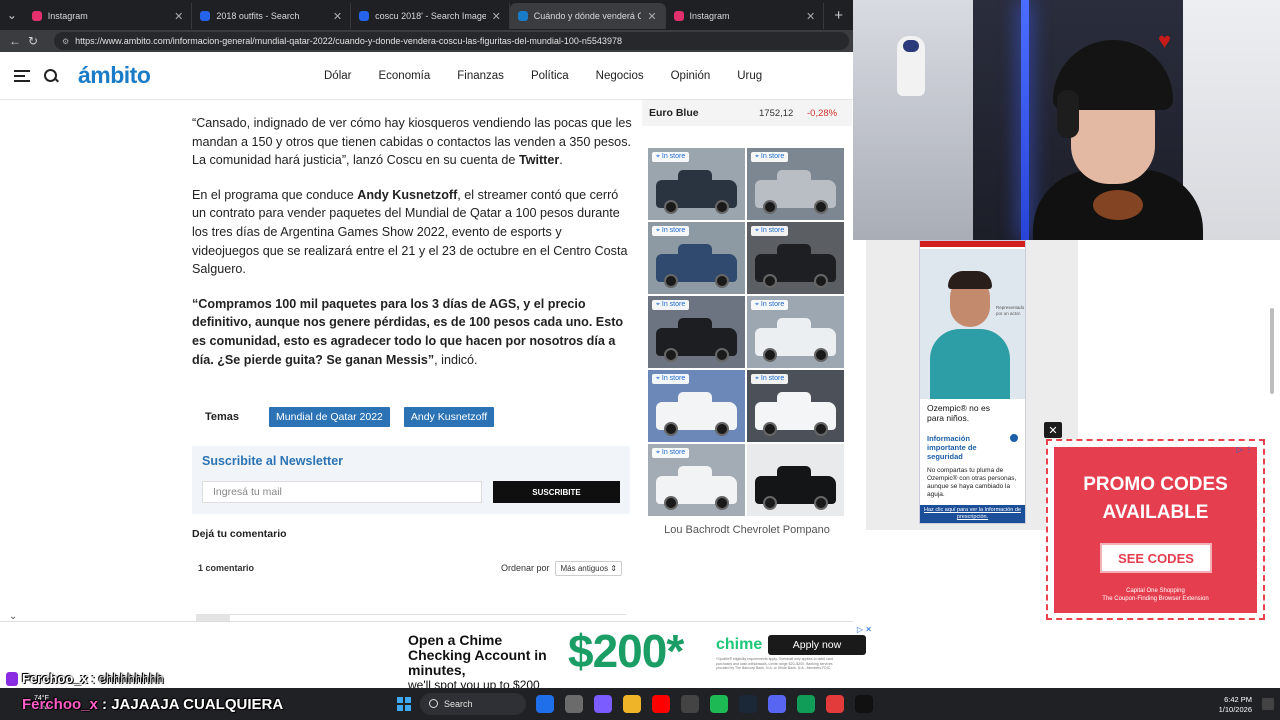 This screenshot has height=720, width=1280. Describe the element at coordinates (539, 160) in the screenshot. I see `twitter-link: Twitter` at that location.